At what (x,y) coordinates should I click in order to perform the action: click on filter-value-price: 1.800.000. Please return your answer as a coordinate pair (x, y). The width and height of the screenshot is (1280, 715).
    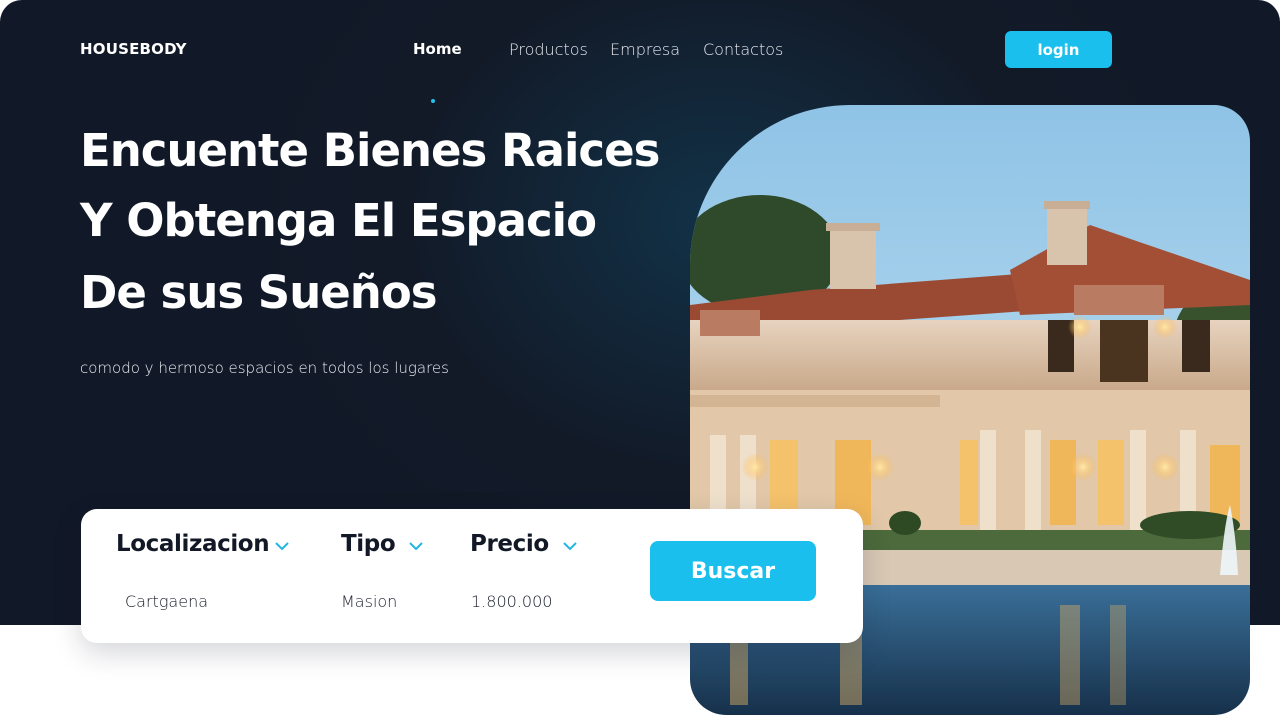
    Looking at the image, I should click on (511, 601).